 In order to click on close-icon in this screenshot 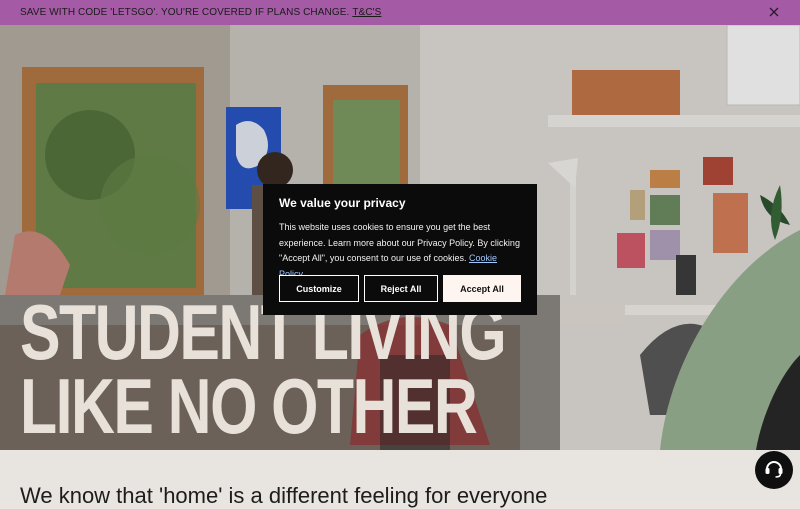, I will do `click(774, 12)`.